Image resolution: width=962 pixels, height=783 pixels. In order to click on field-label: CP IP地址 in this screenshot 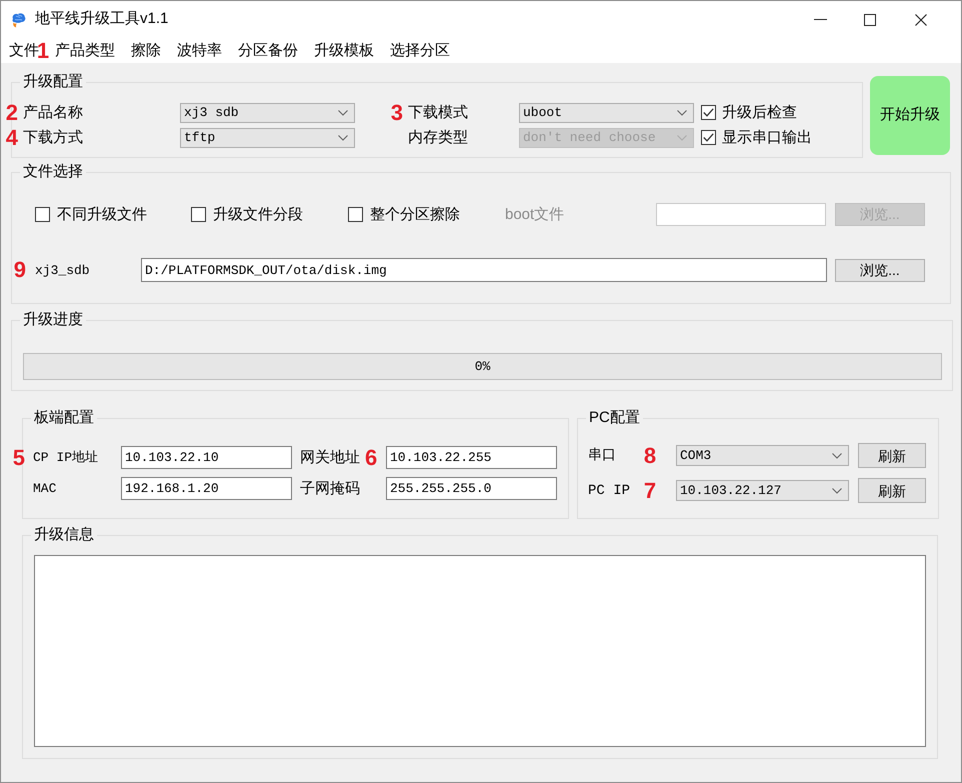, I will do `click(65, 457)`.